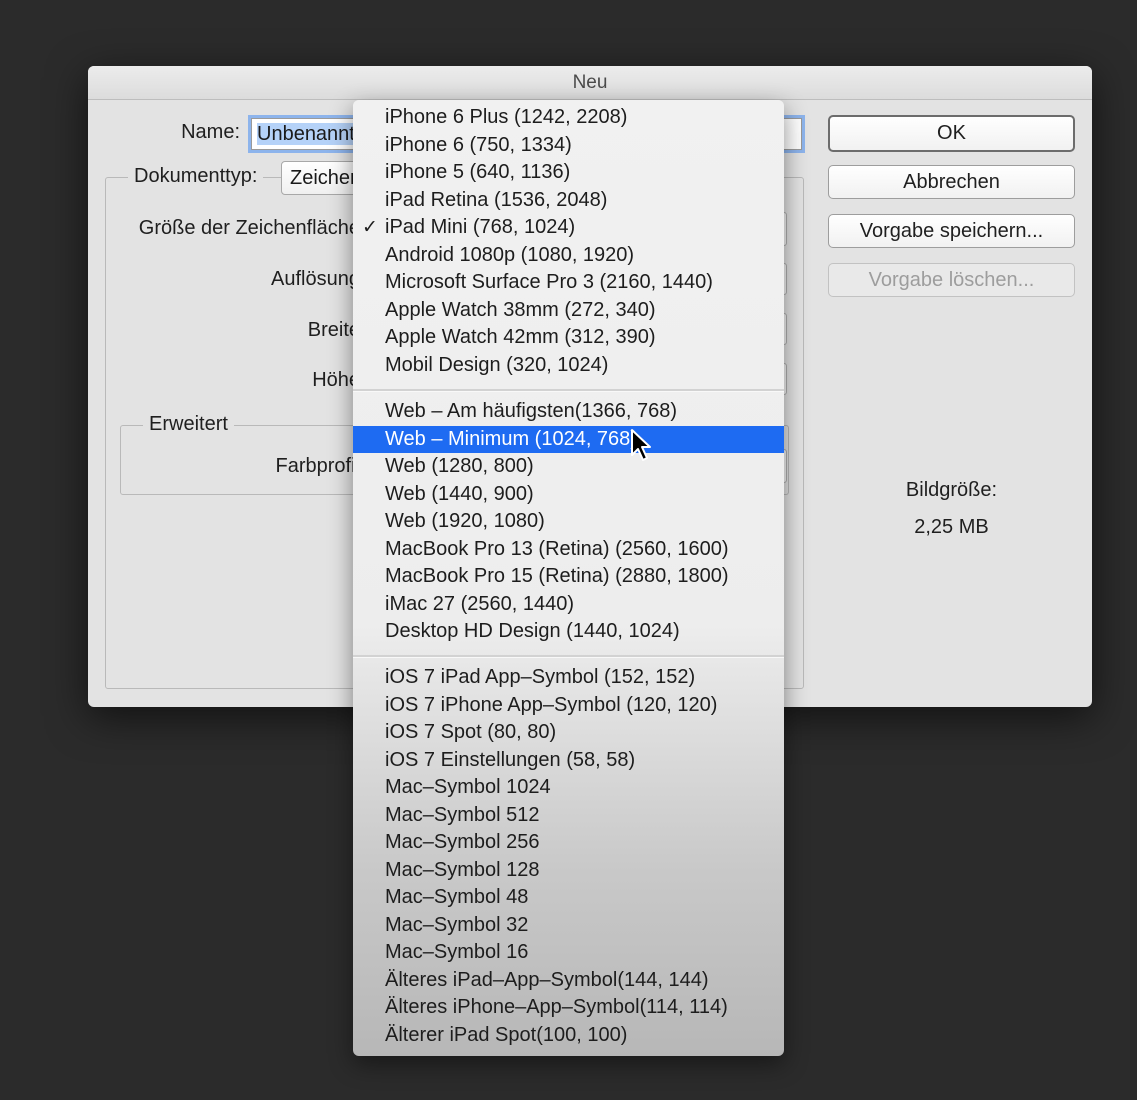 The height and width of the screenshot is (1100, 1137). I want to click on width-label: Breite, so click(333, 330).